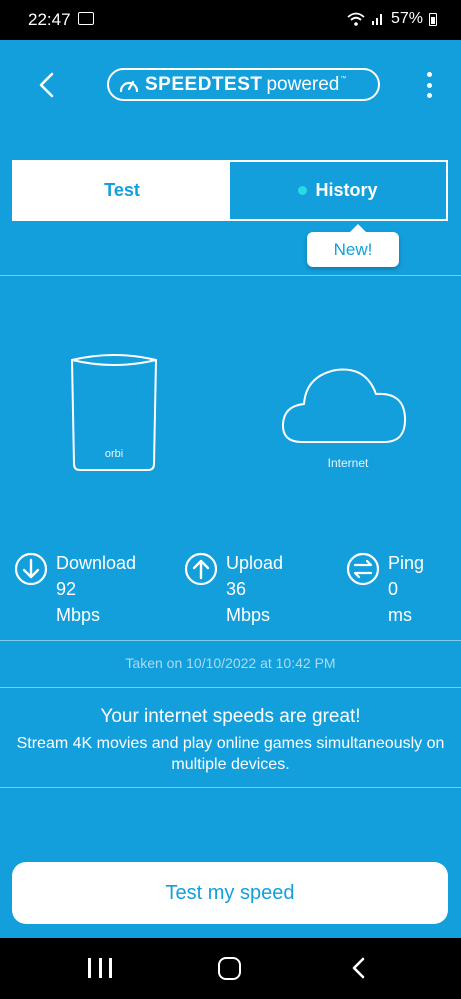  Describe the element at coordinates (406, 563) in the screenshot. I see `ping-label: Ping` at that location.